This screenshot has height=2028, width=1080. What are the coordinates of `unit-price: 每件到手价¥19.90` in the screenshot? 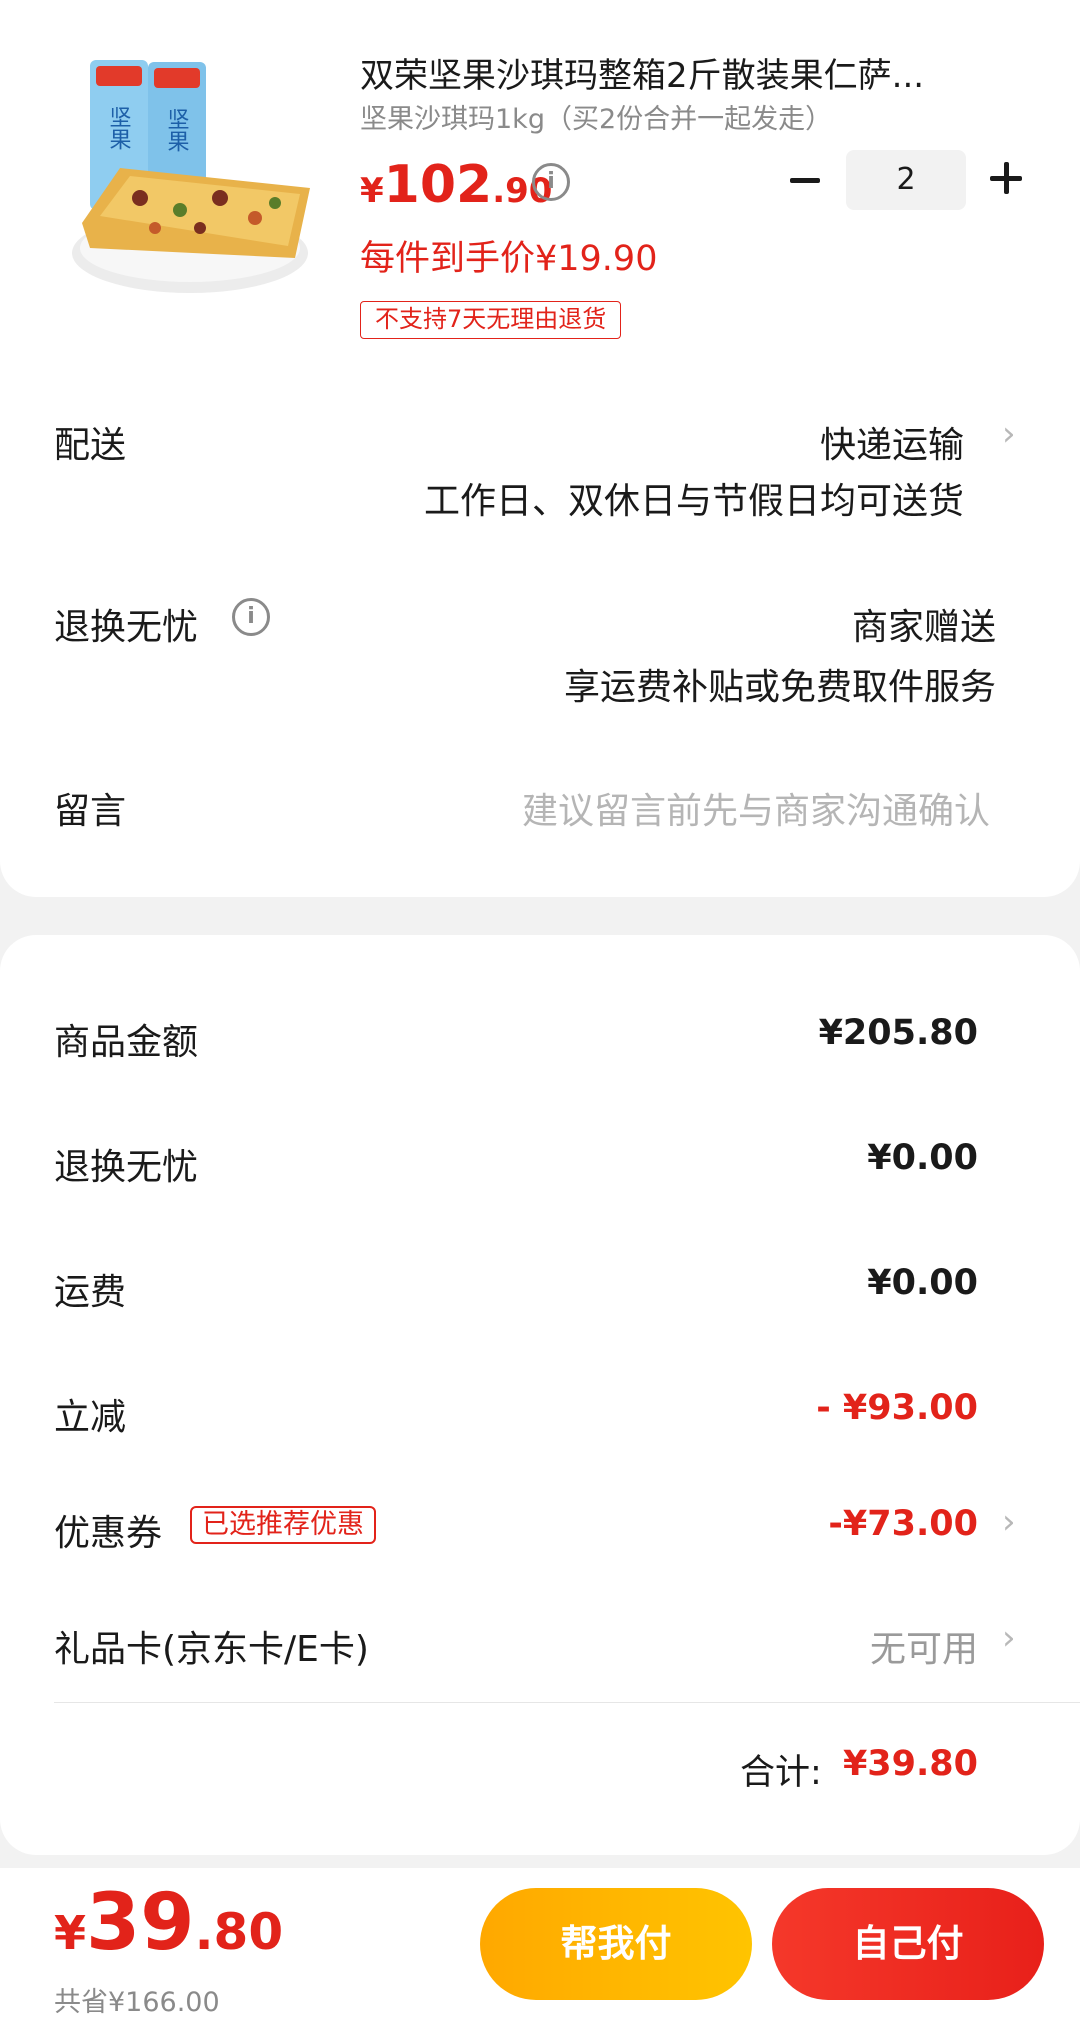 It's located at (509, 259).